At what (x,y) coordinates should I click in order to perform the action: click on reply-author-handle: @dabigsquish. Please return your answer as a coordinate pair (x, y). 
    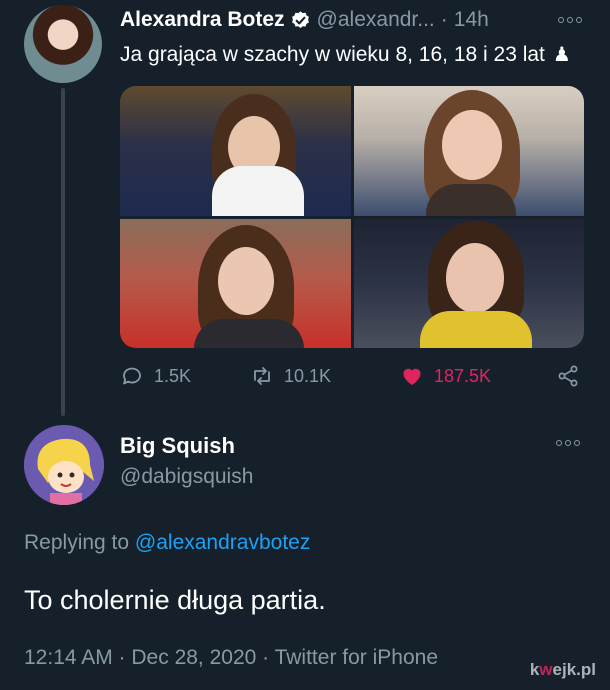
    Looking at the image, I should click on (186, 477).